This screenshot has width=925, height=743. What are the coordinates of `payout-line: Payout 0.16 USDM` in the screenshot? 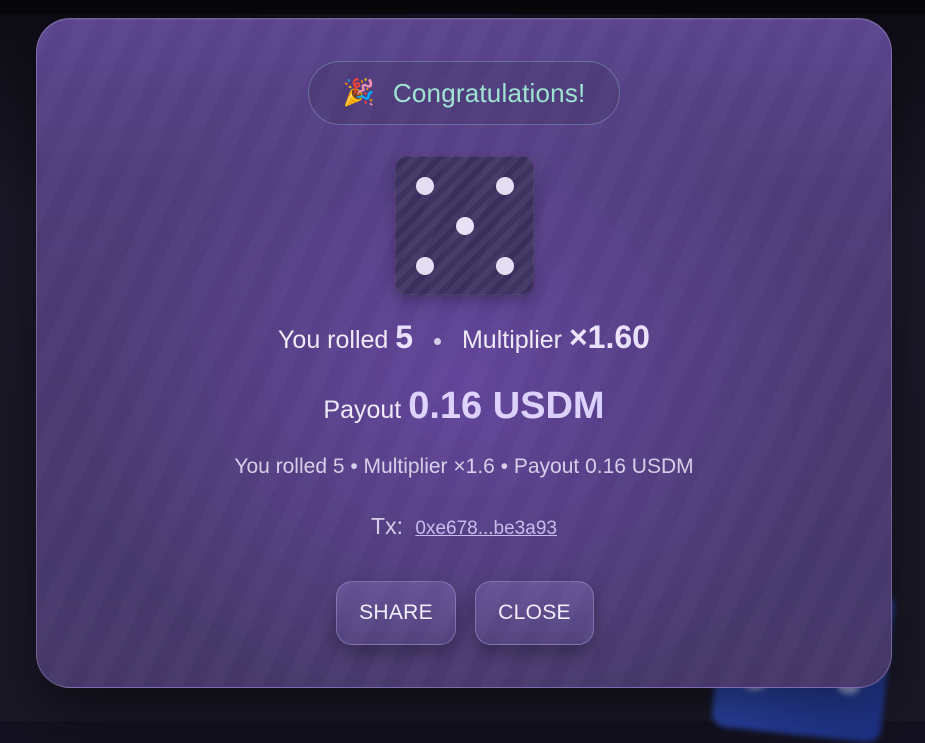 It's located at (464, 406).